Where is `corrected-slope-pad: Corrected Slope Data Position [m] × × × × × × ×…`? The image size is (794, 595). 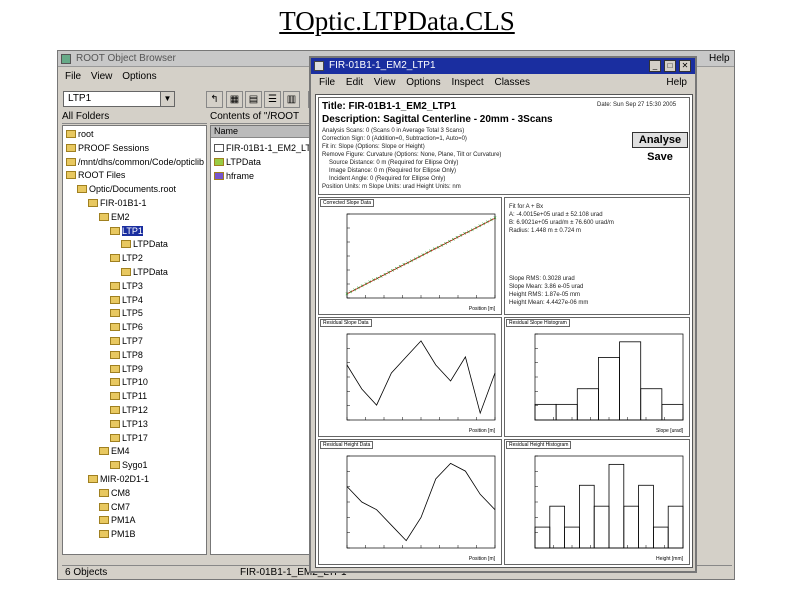 corrected-slope-pad: Corrected Slope Data Position [m] × × × × × × ×… is located at coordinates (410, 256).